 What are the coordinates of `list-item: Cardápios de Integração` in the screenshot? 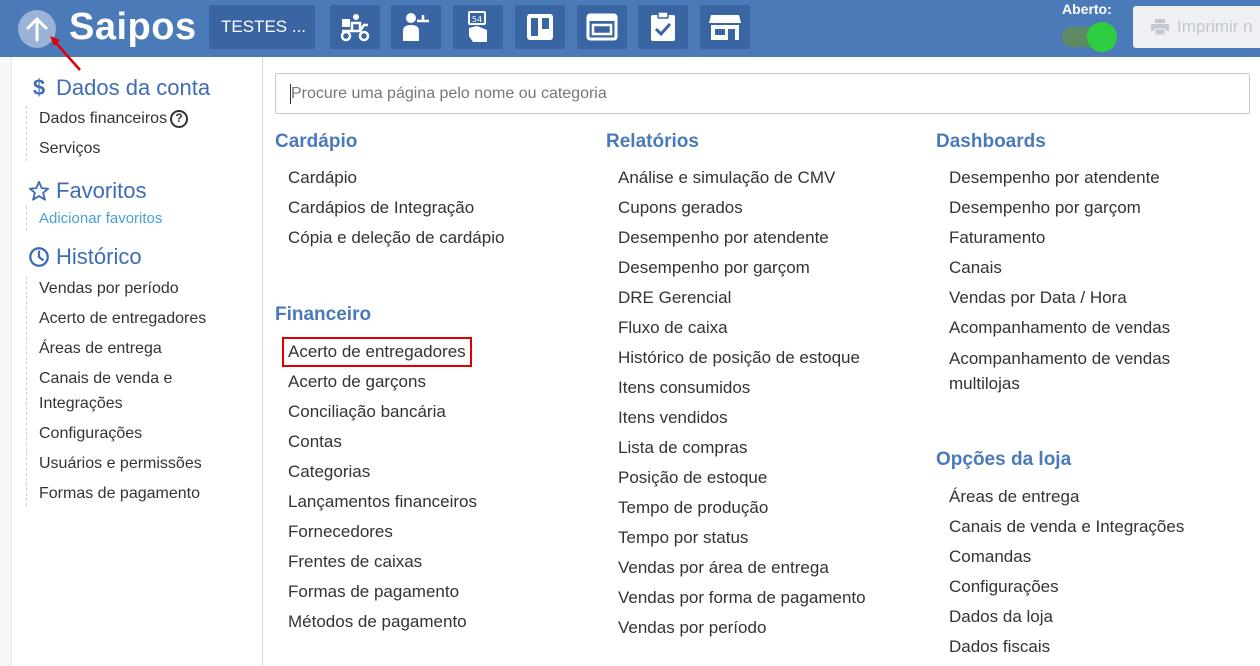 It's located at (396, 208).